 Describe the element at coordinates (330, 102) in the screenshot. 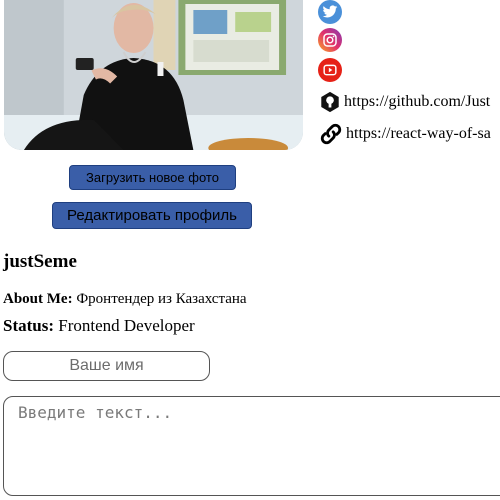

I see `github-icon` at that location.